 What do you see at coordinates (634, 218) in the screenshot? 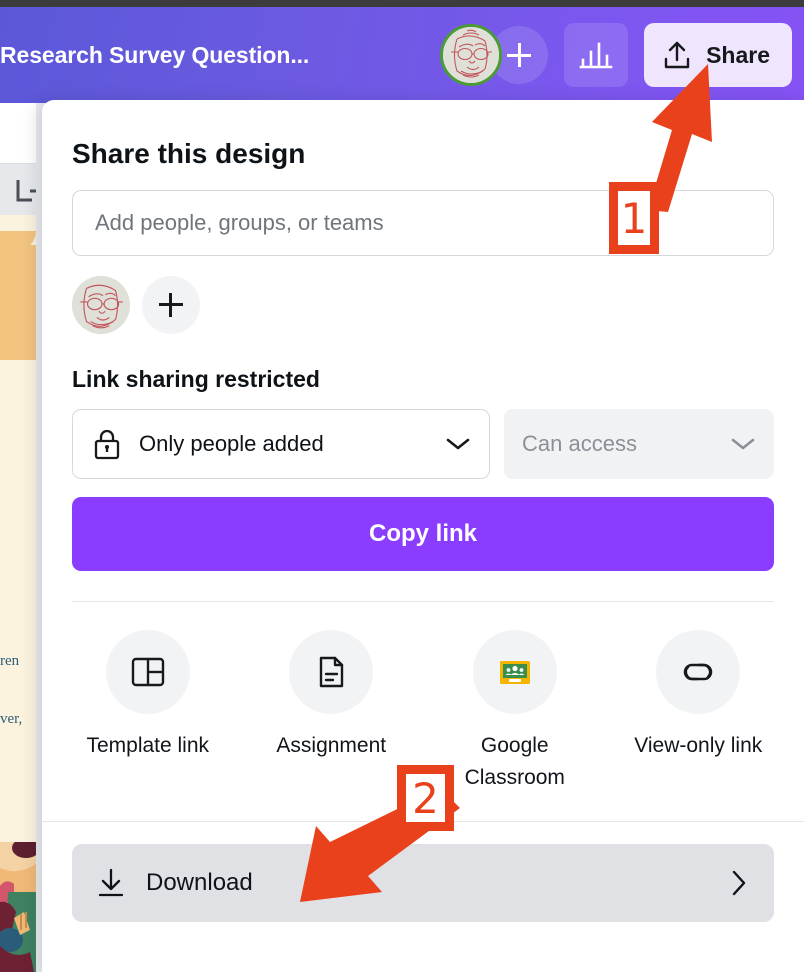
I see `annotation-step-1: 1` at bounding box center [634, 218].